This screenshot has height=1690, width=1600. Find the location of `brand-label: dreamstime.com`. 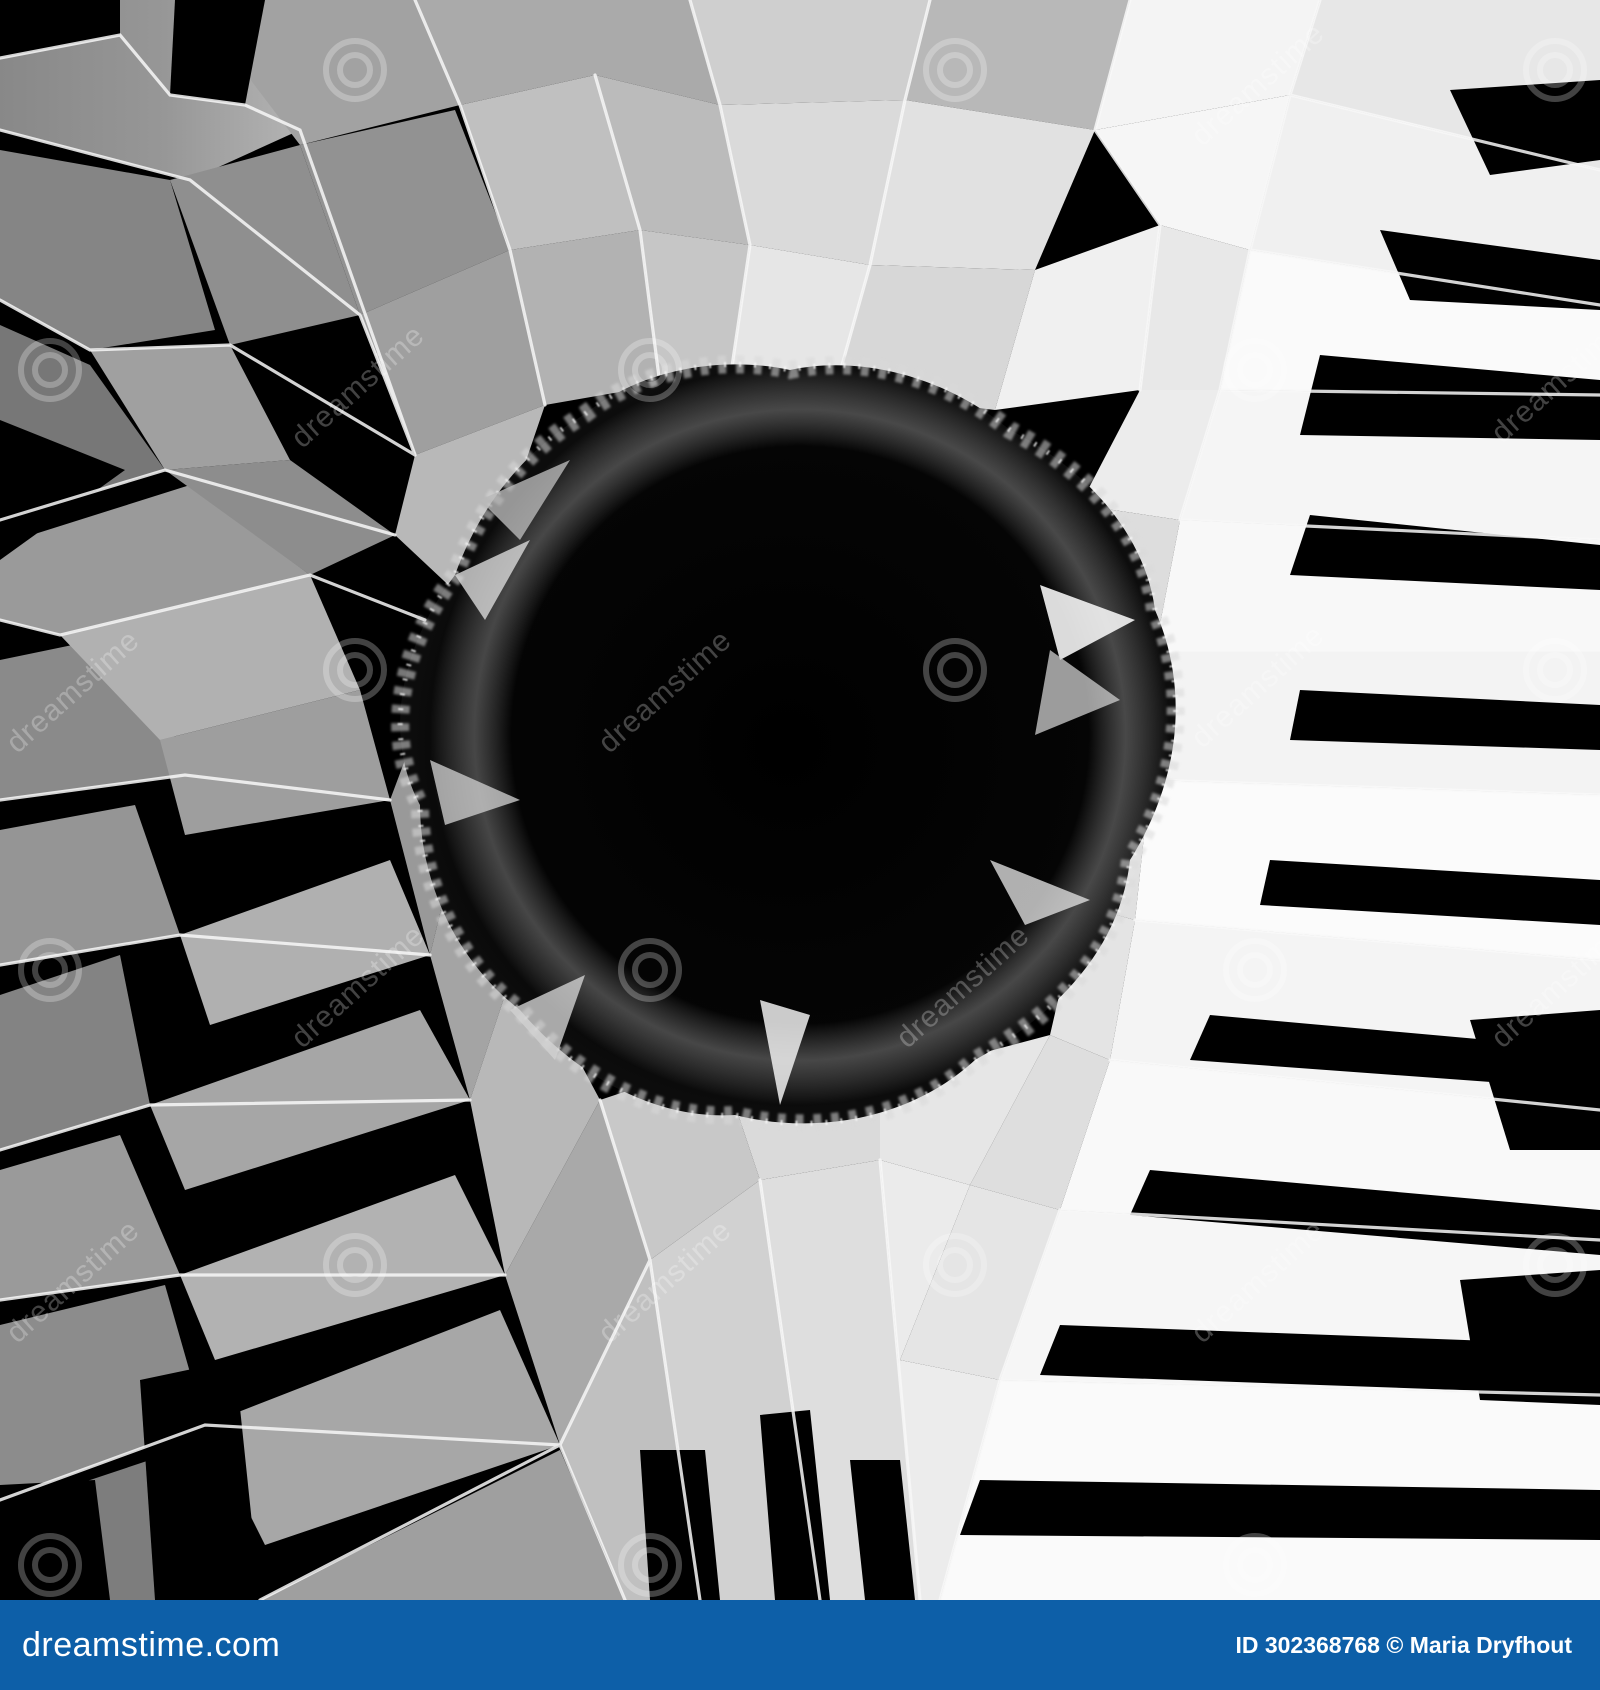

brand-label: dreamstime.com is located at coordinates (151, 1644).